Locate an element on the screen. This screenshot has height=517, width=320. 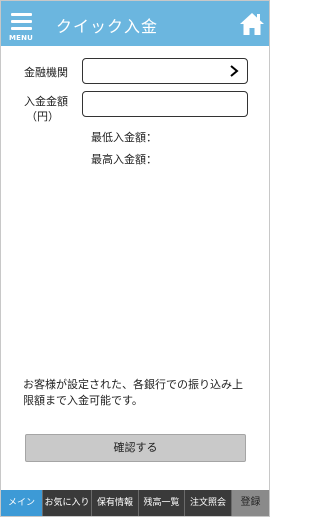
tab-main: メイン is located at coordinates (22, 503).